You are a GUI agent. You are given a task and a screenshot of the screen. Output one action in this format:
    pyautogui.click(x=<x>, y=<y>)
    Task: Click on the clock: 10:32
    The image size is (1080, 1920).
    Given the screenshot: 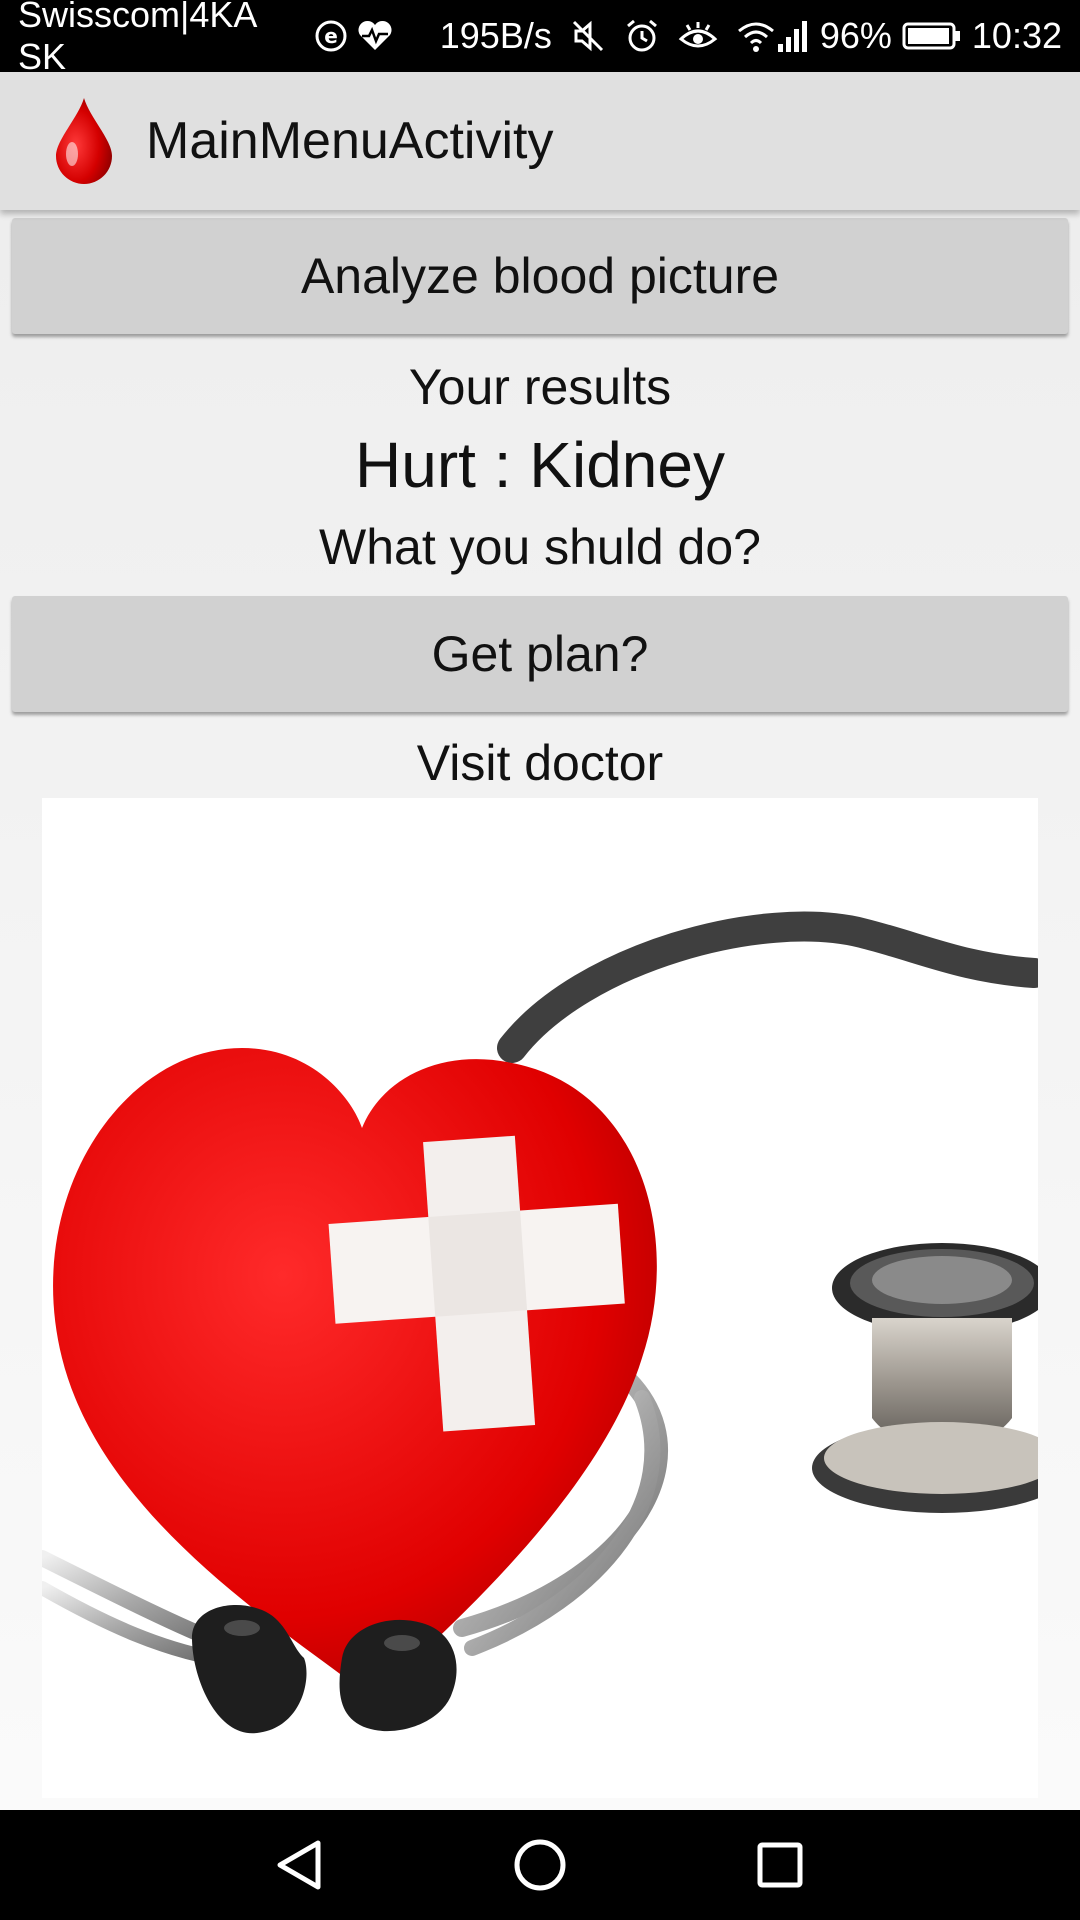 What is the action you would take?
    pyautogui.click(x=1016, y=35)
    